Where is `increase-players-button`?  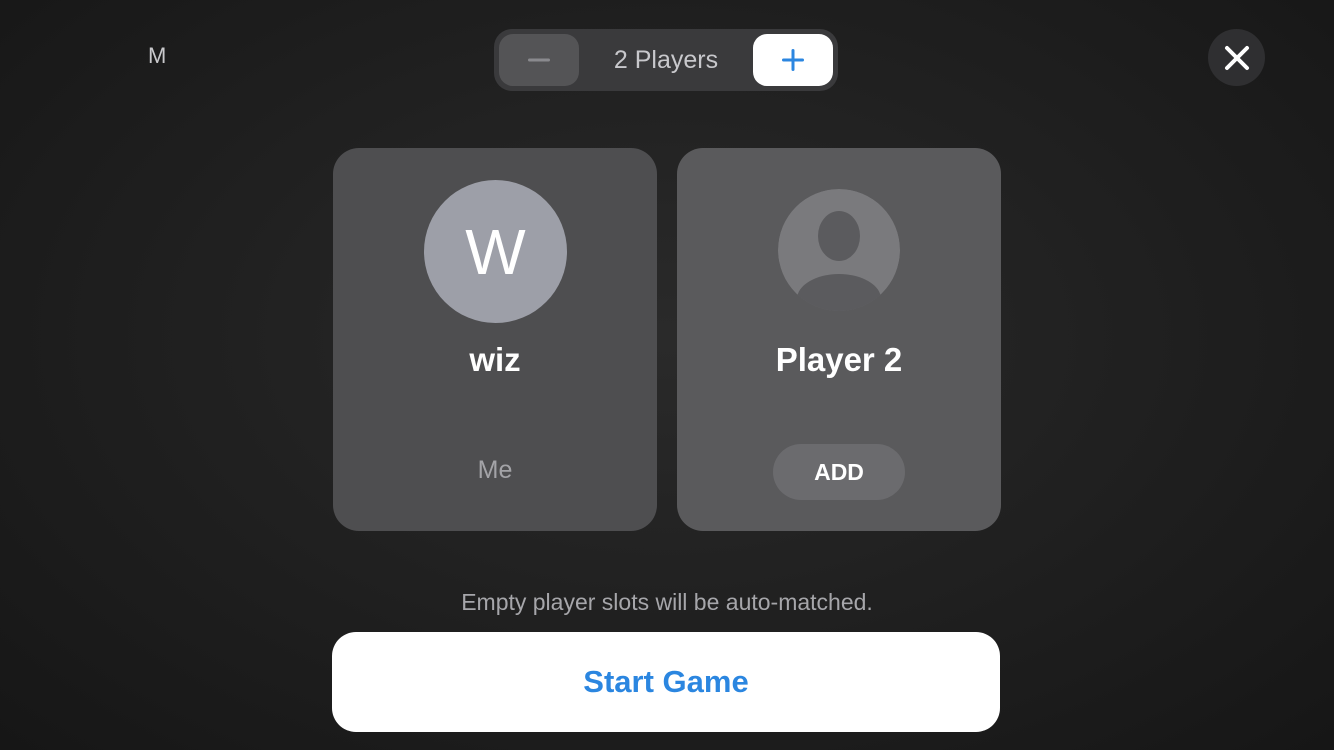
increase-players-button is located at coordinates (793, 60).